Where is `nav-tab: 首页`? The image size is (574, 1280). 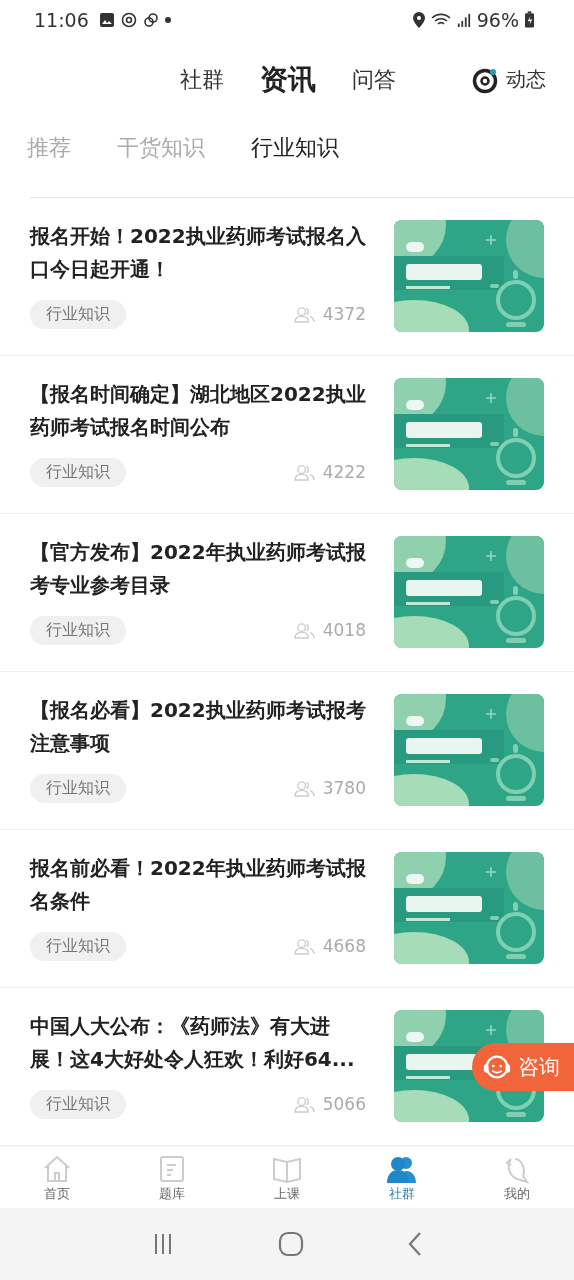 nav-tab: 首页 is located at coordinates (57, 1177).